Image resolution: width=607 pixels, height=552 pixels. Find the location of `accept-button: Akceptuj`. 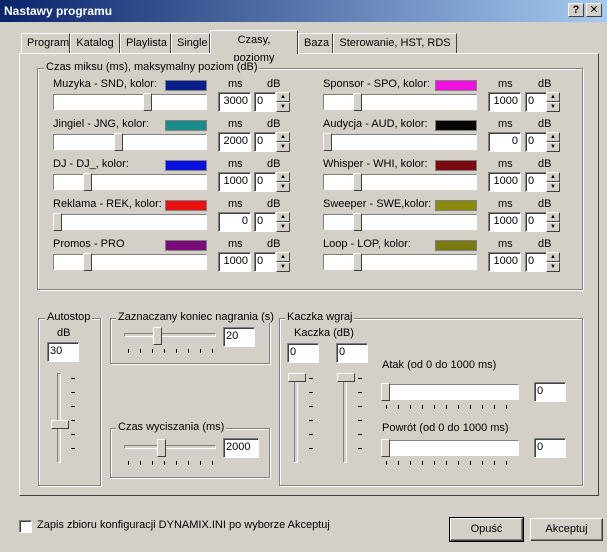

accept-button: Akceptuj is located at coordinates (566, 529).